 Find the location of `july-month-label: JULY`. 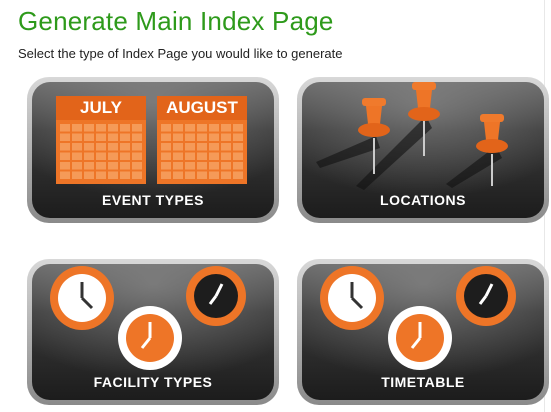

july-month-label: JULY is located at coordinates (101, 107).